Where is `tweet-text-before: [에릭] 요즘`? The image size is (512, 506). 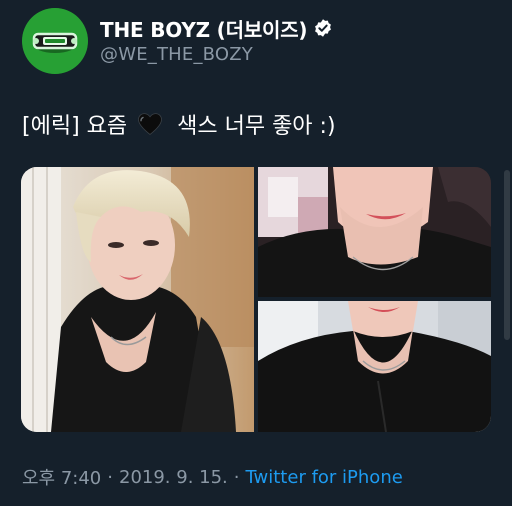
tweet-text-before: [에릭] 요즘 is located at coordinates (75, 126).